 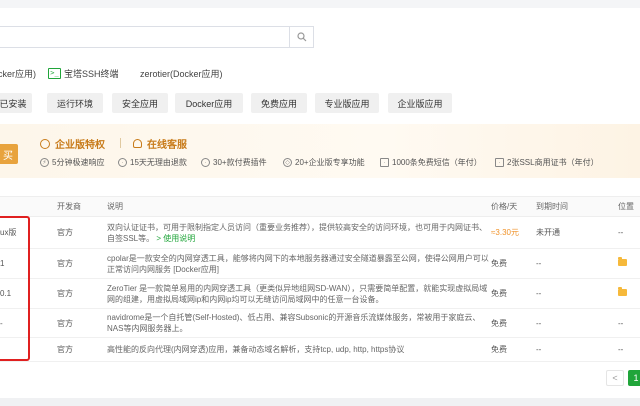 I want to click on feature-response: ⚡ 5分钟极速响应, so click(x=72, y=162).